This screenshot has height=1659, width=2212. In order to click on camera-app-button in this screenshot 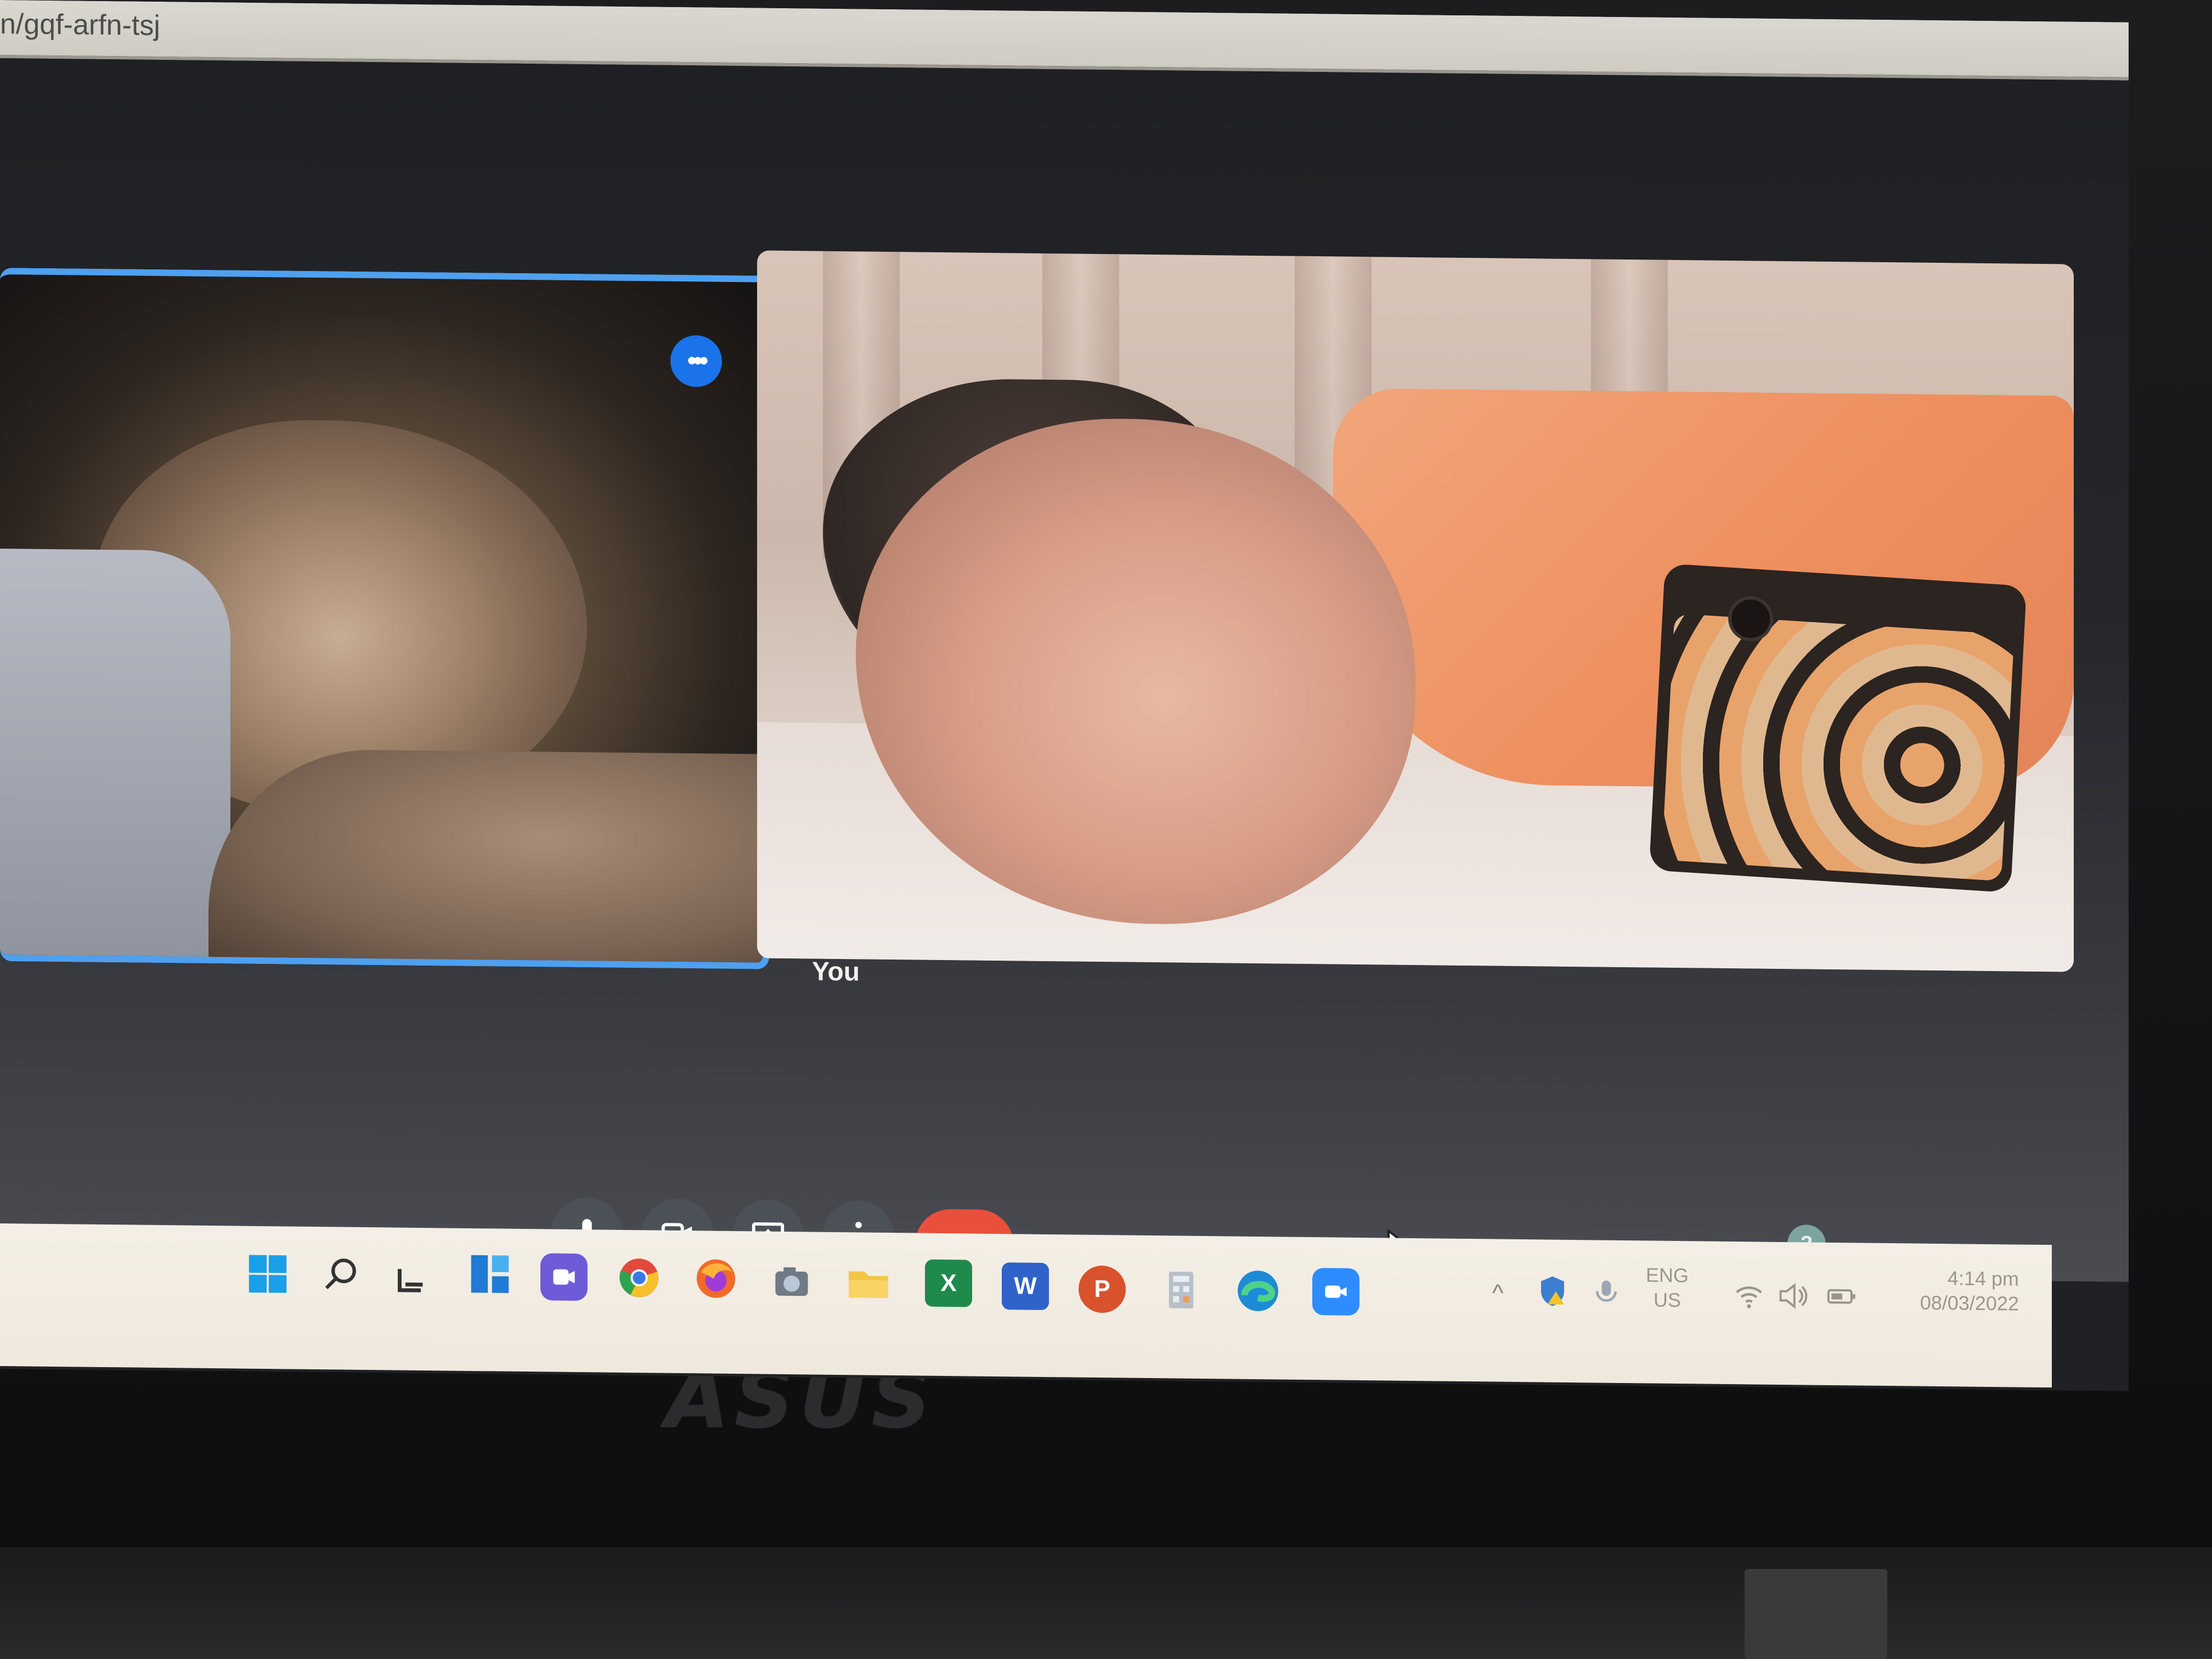, I will do `click(792, 1282)`.